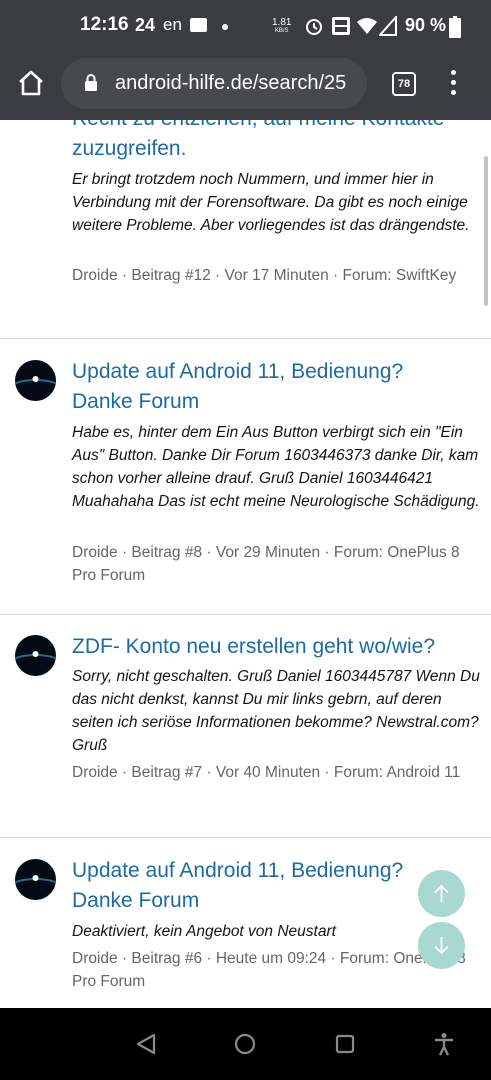 Image resolution: width=491 pixels, height=1080 pixels. Describe the element at coordinates (345, 1044) in the screenshot. I see `recents-icon` at that location.